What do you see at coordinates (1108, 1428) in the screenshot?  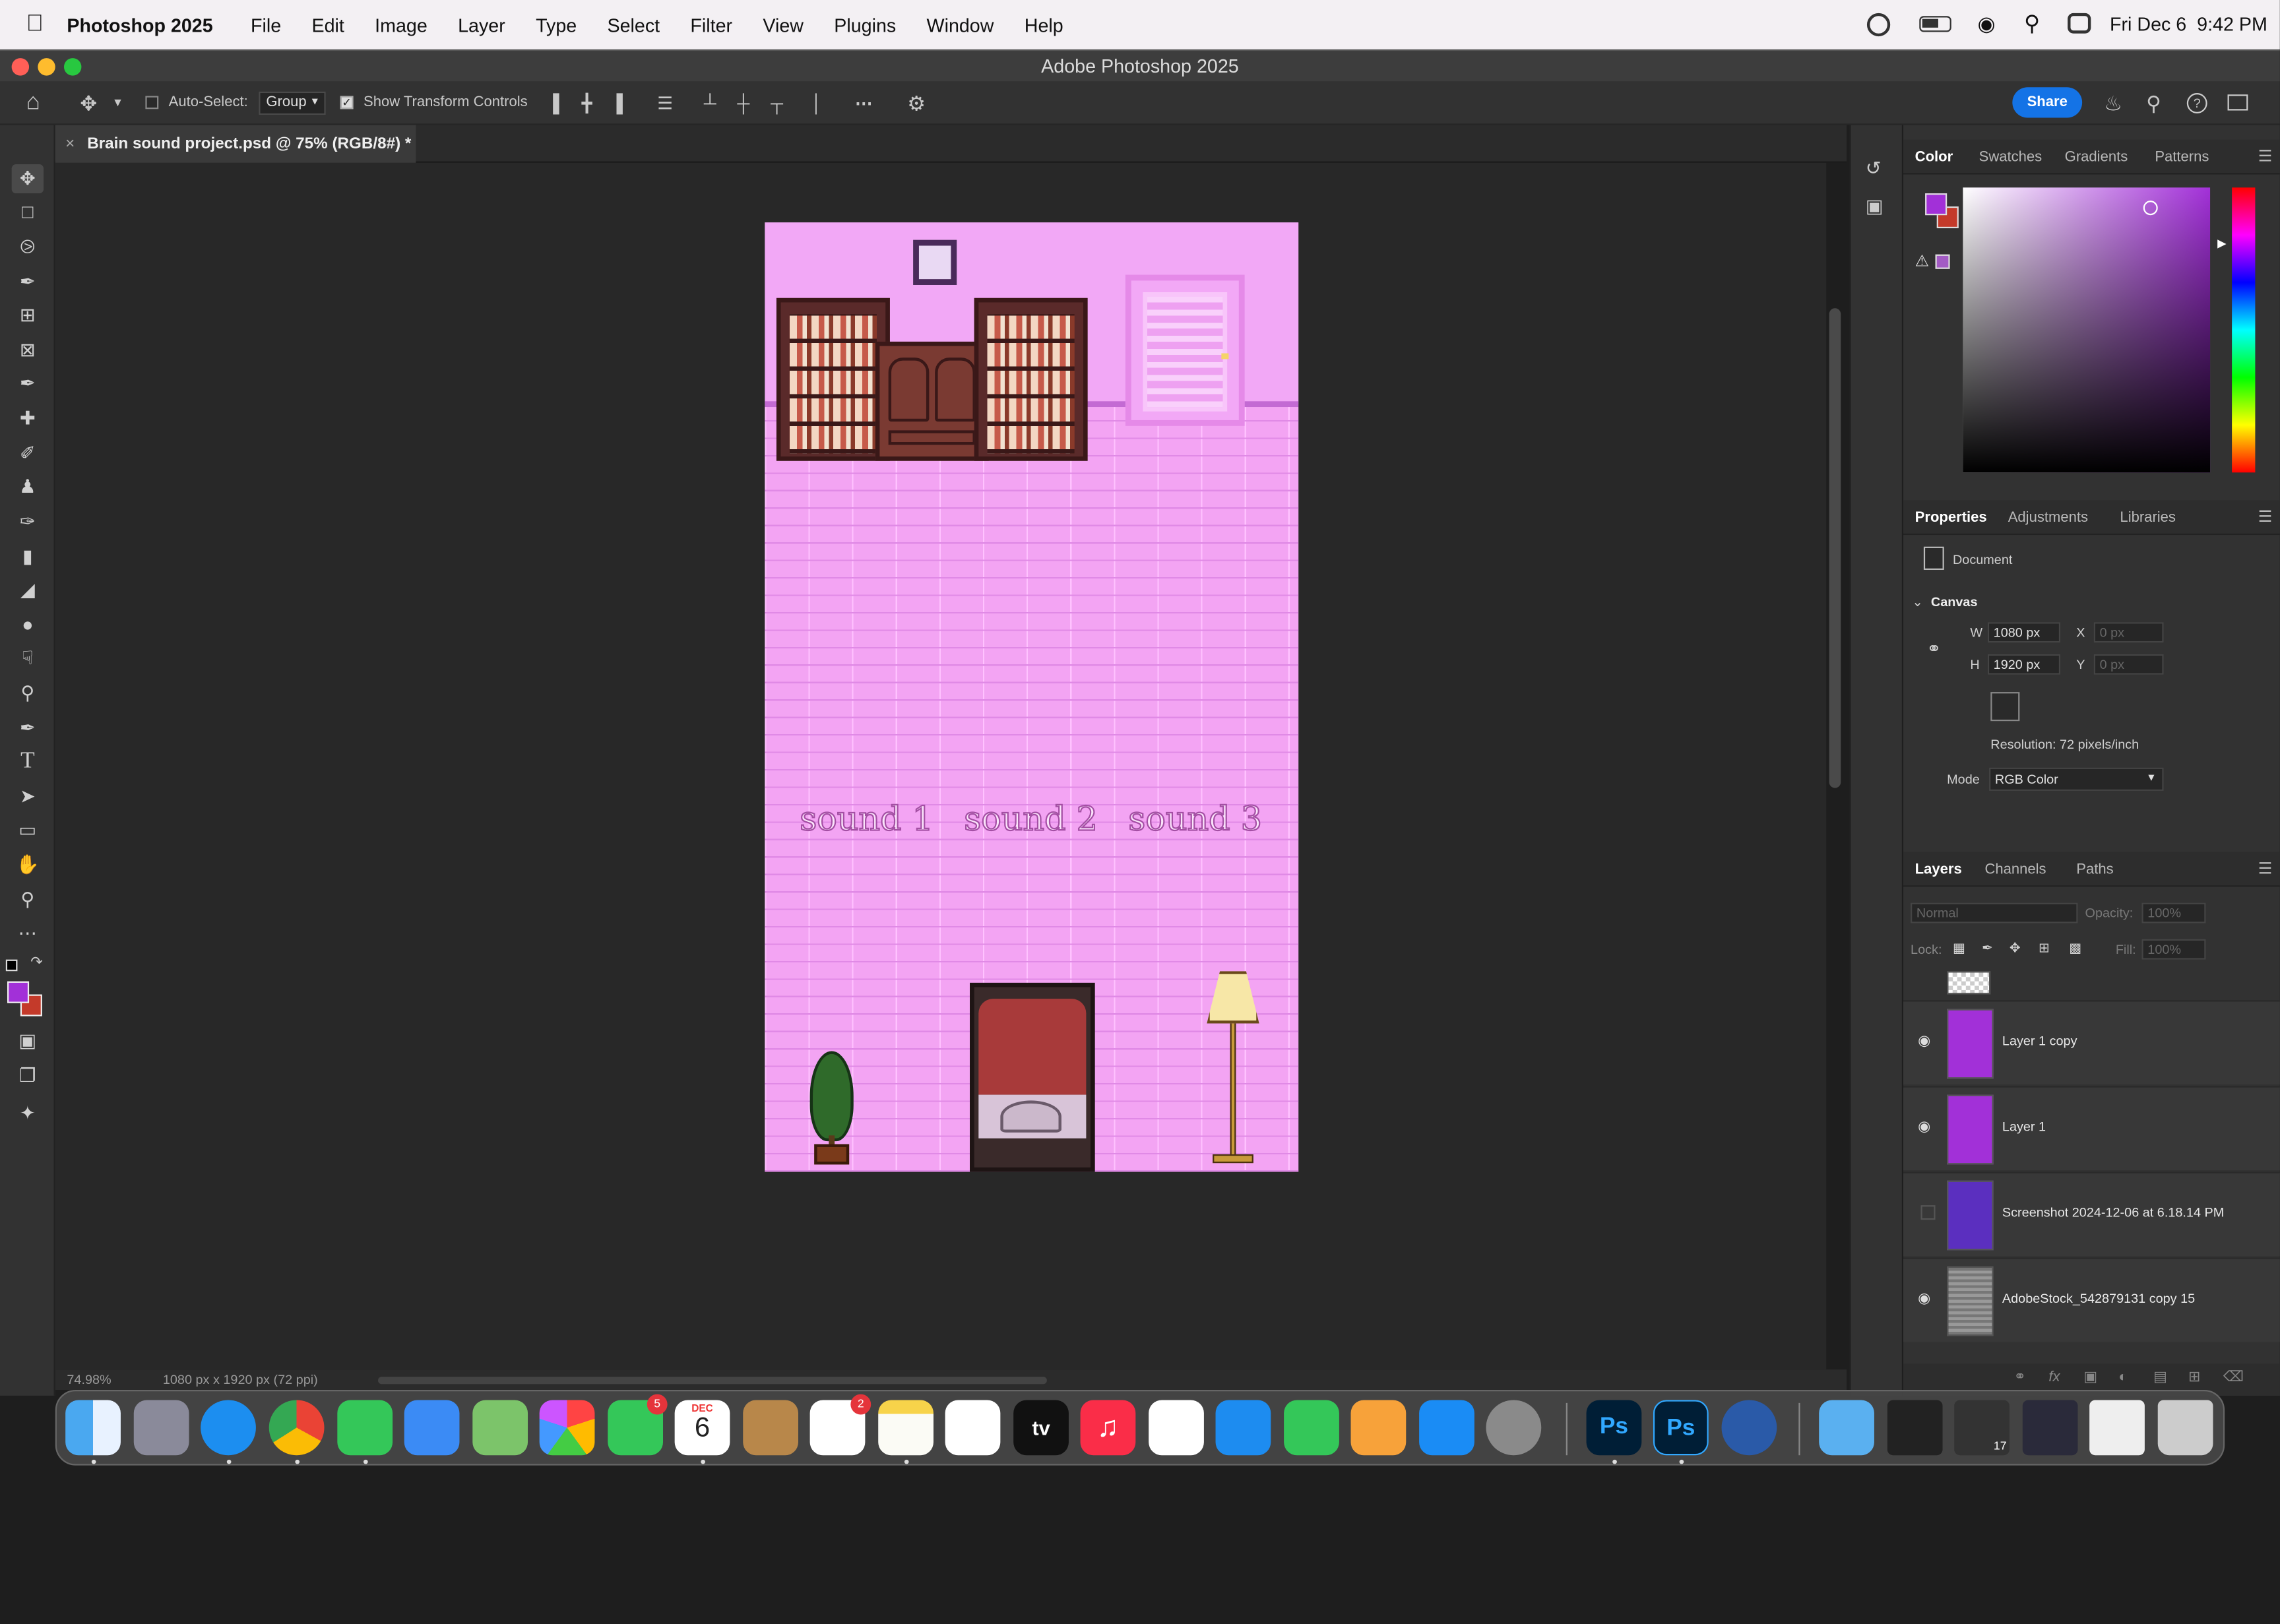 I see `music-icon: ♫` at bounding box center [1108, 1428].